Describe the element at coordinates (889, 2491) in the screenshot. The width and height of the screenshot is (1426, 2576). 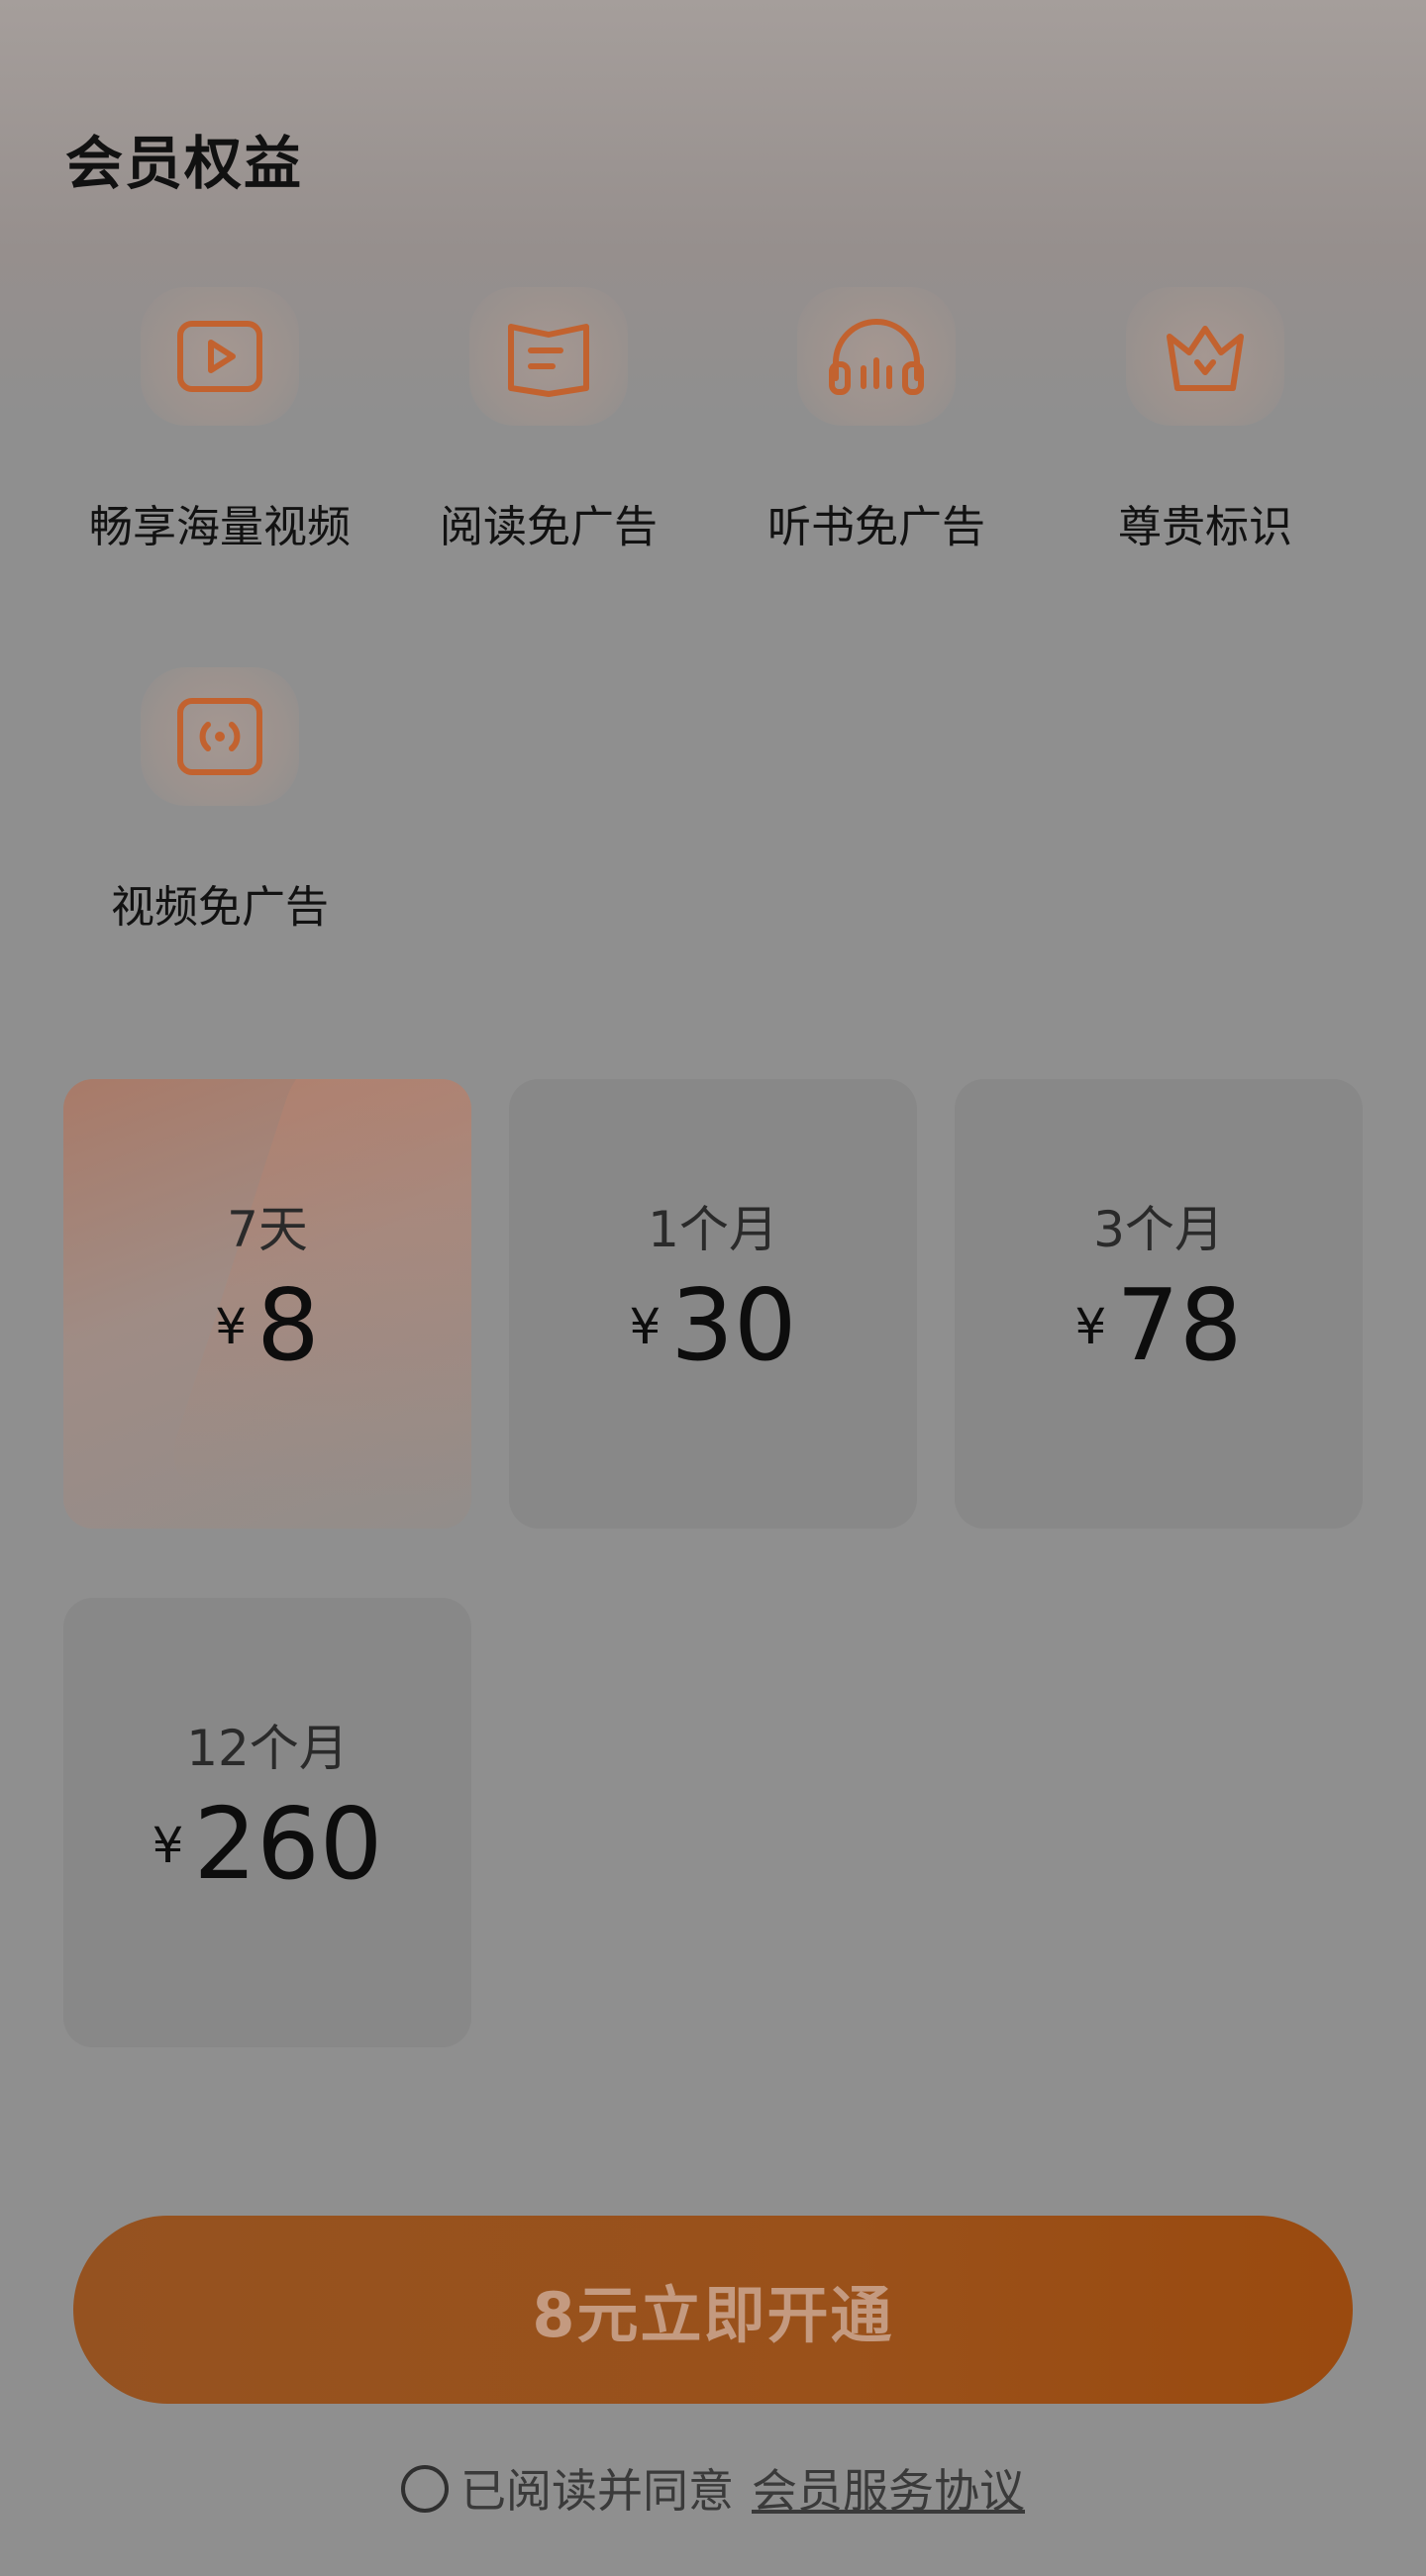
I see `service-agreement-link: 会员服务协议` at that location.